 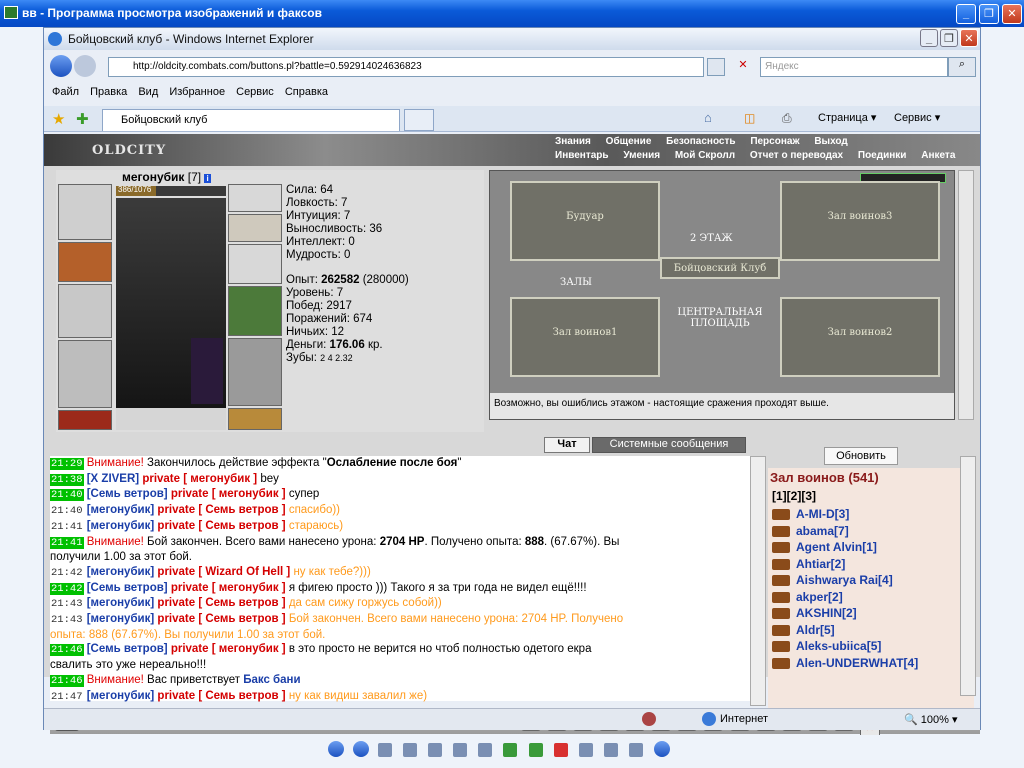 What do you see at coordinates (535, 750) in the screenshot?
I see `rotate-ccw-icon` at bounding box center [535, 750].